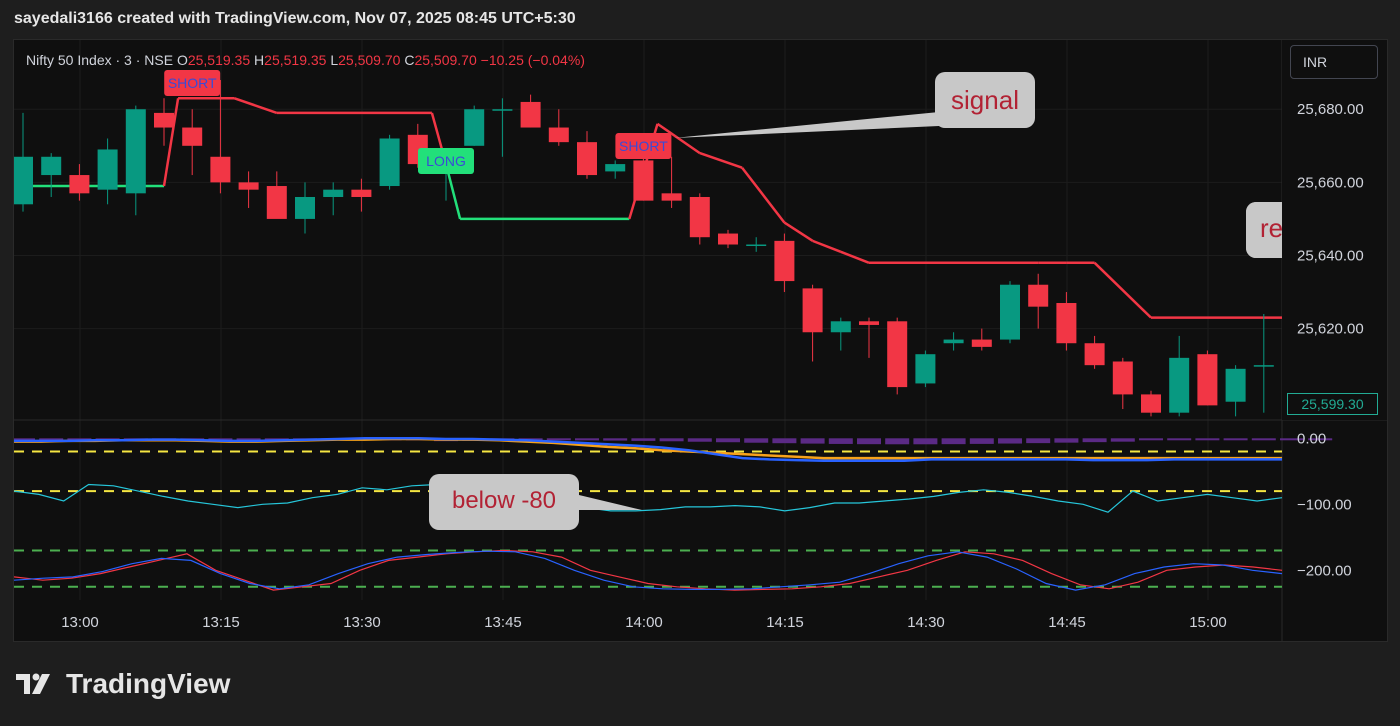  What do you see at coordinates (1067, 622) in the screenshot?
I see `x-tick-label: 14:45` at bounding box center [1067, 622].